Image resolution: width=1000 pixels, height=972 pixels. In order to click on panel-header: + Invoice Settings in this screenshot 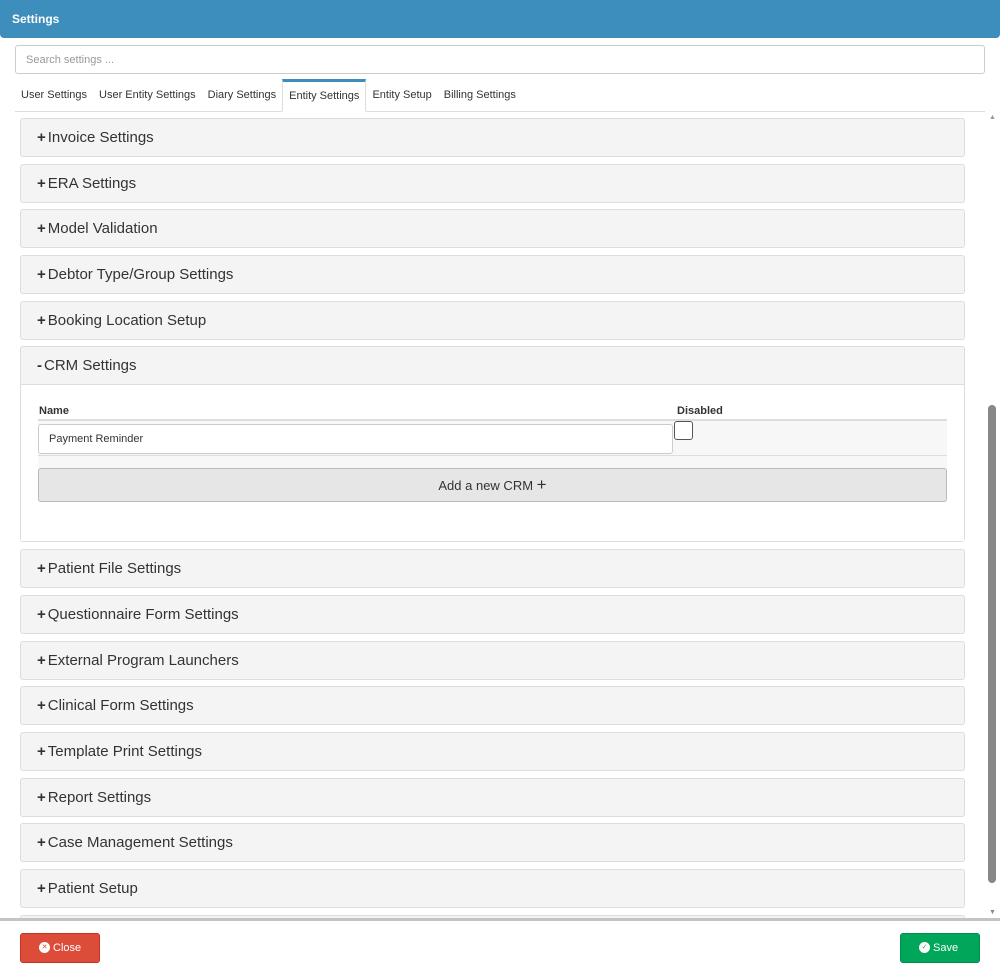, I will do `click(492, 137)`.